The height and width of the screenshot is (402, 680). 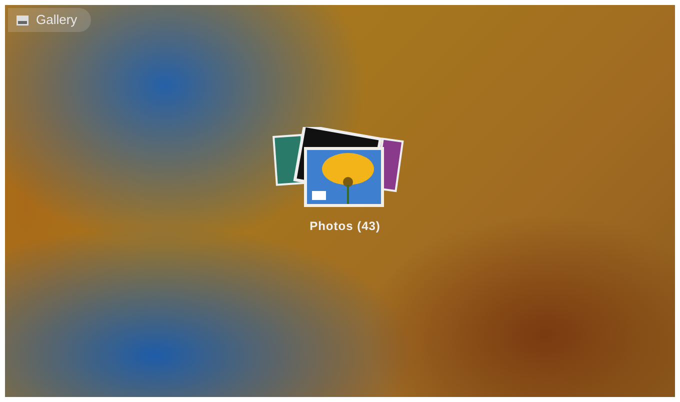 What do you see at coordinates (345, 226) in the screenshot?
I see `album-label: Photos (43)` at bounding box center [345, 226].